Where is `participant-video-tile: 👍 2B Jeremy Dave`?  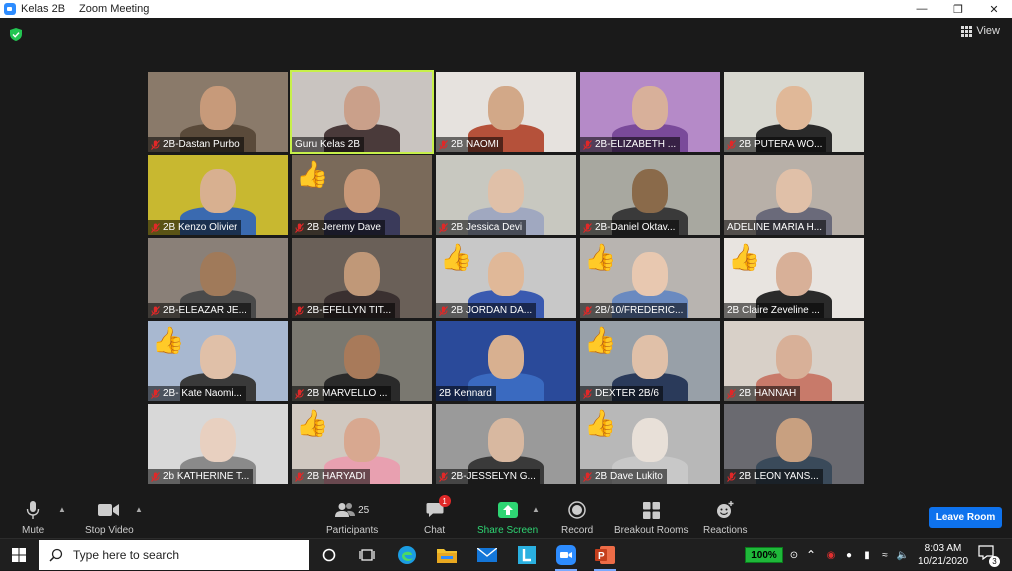
participant-video-tile: 👍 2B Jeremy Dave is located at coordinates (362, 195).